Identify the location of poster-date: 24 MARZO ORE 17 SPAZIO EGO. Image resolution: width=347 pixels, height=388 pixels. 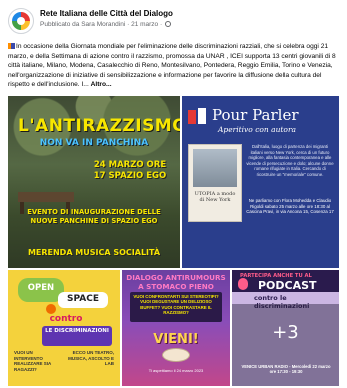
(130, 170).